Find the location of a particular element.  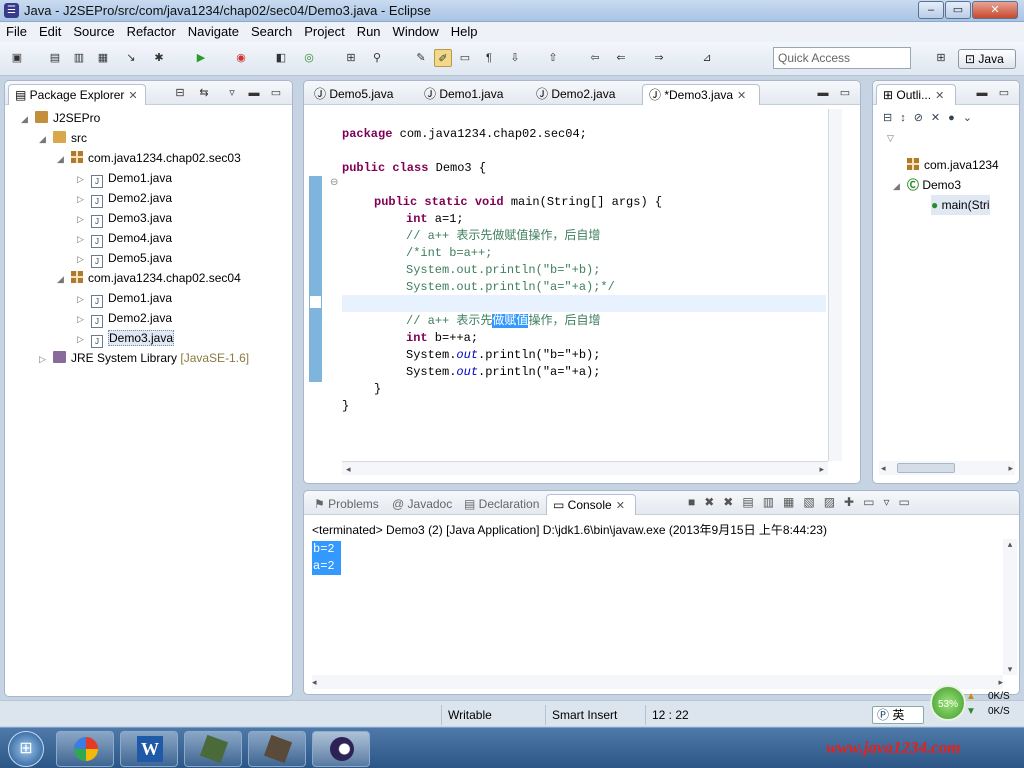

pin-icon: ⊿ is located at coordinates (707, 58).